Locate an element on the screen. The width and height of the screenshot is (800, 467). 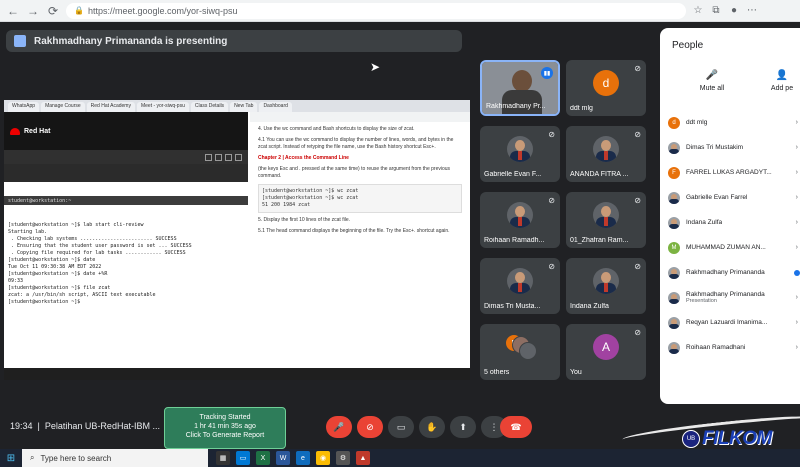
extensions-icon: ⧉ is located at coordinates (716, 10).